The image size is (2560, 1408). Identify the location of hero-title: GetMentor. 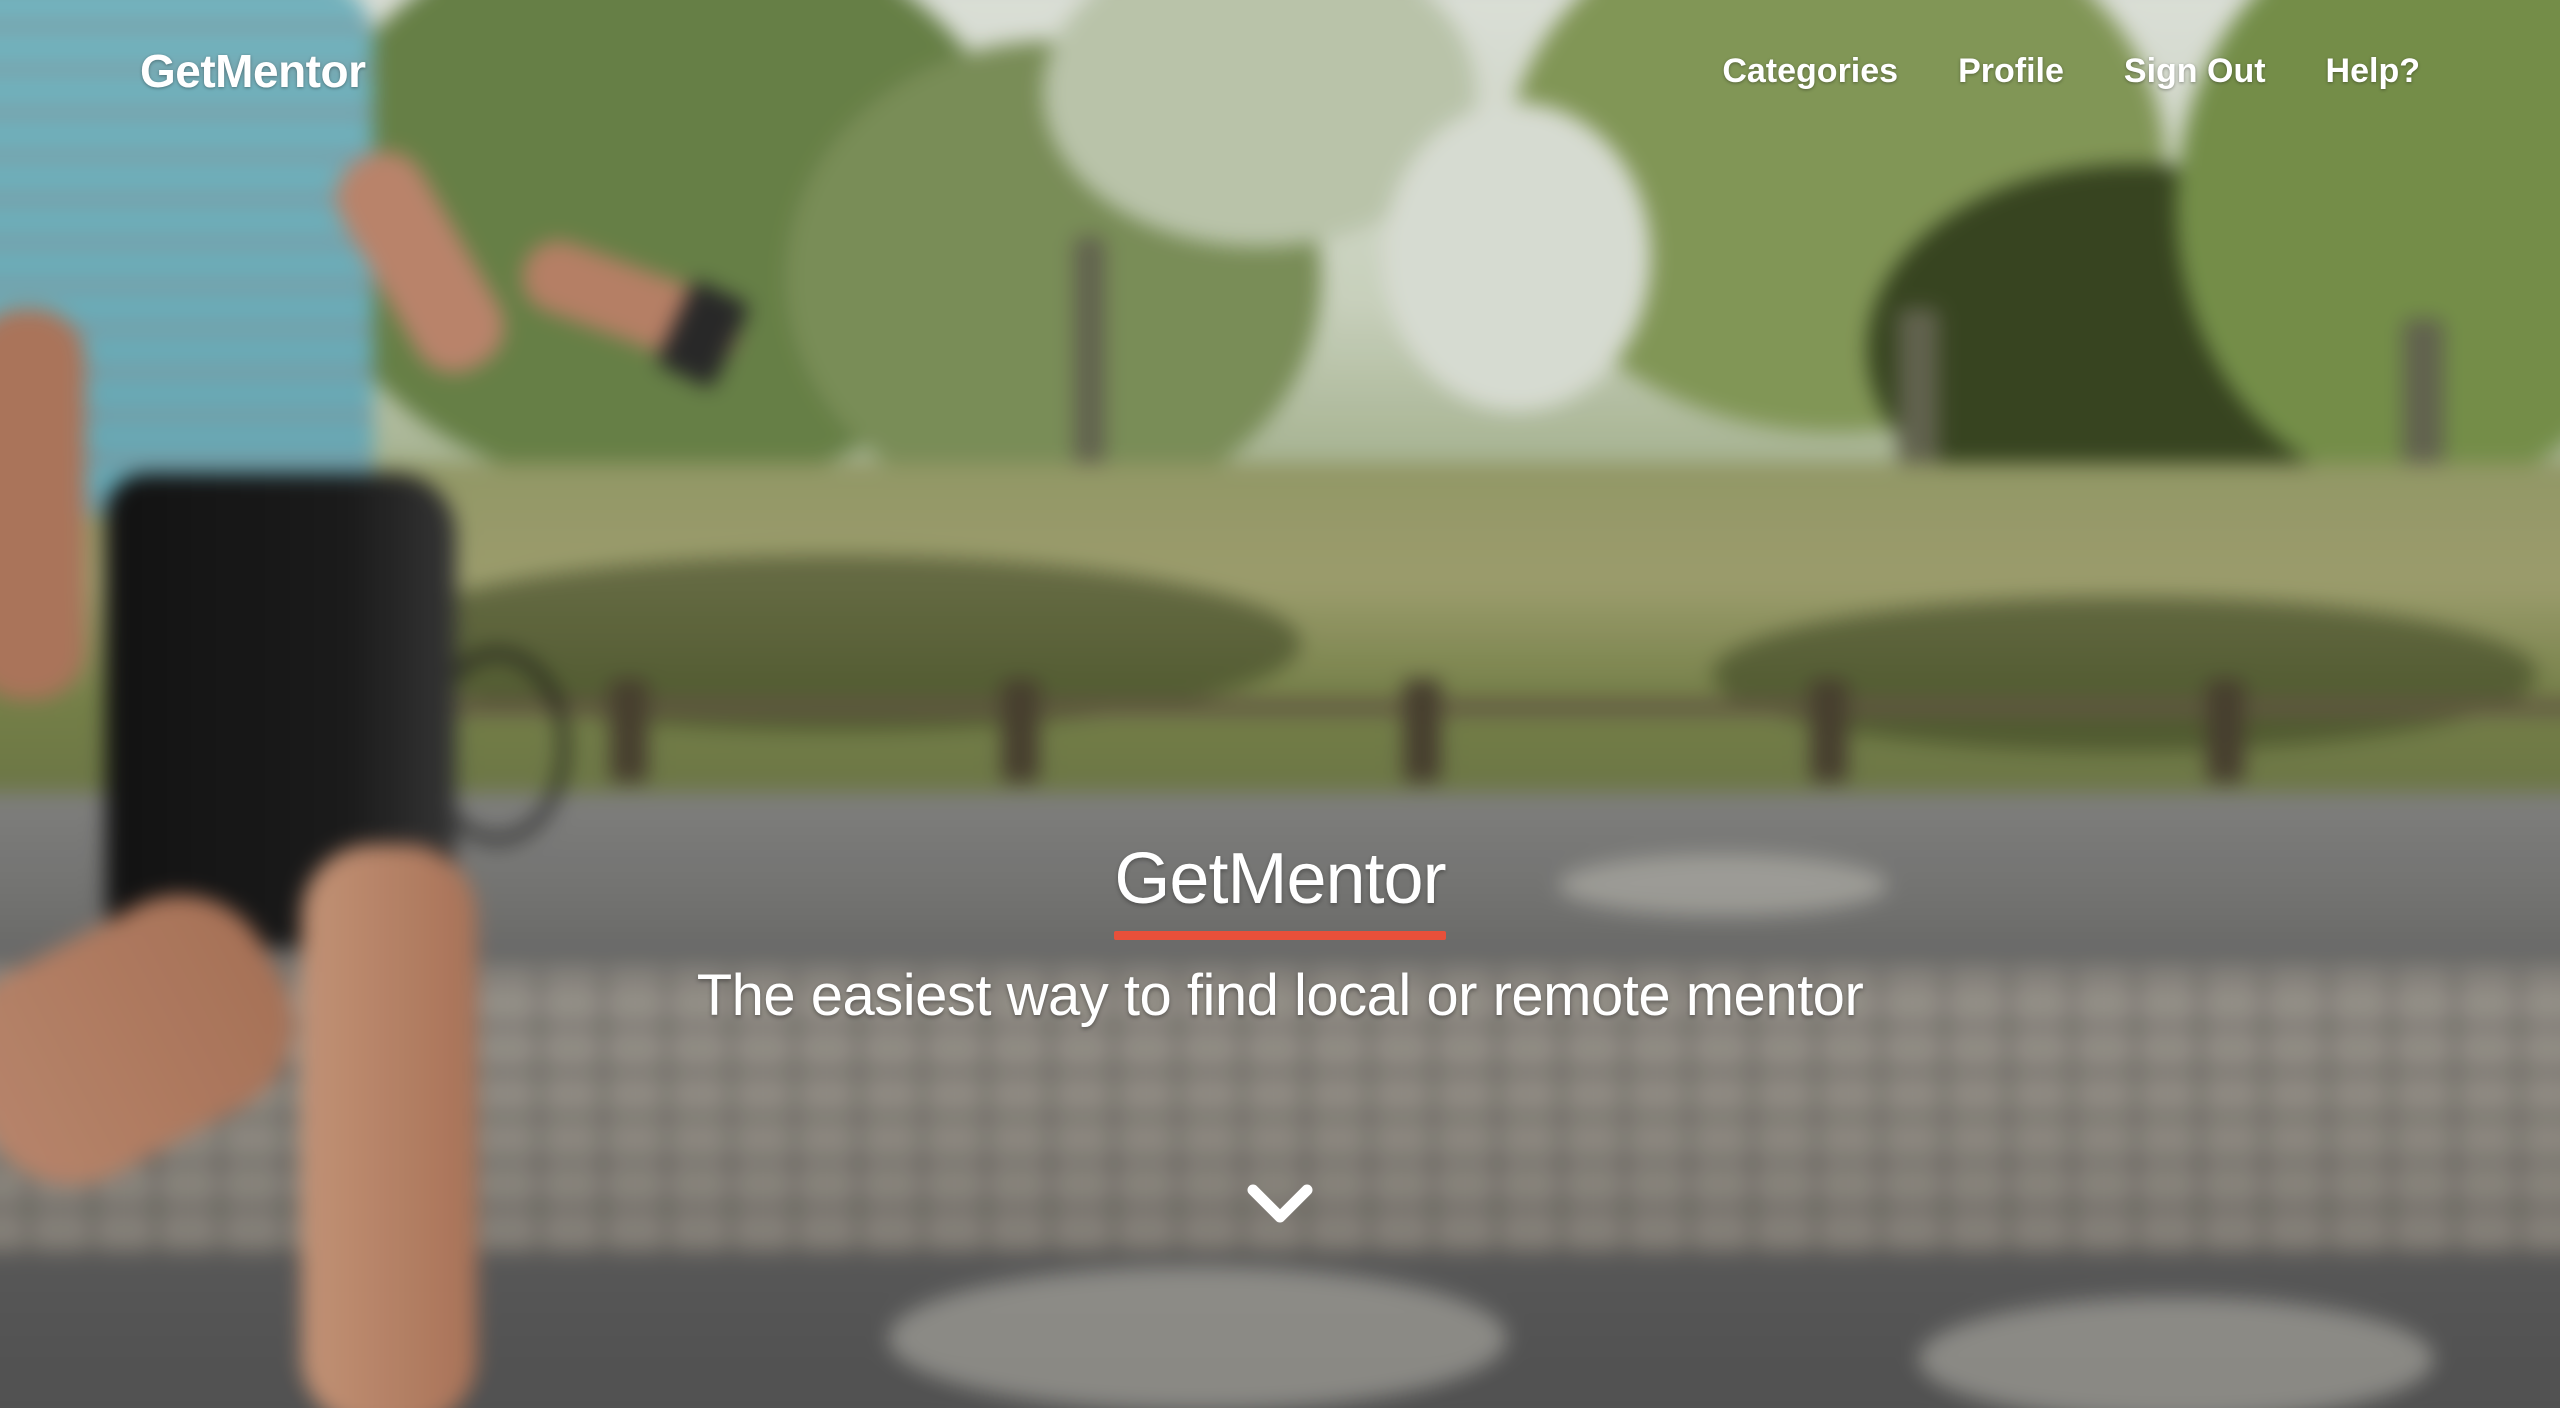
(1280, 879).